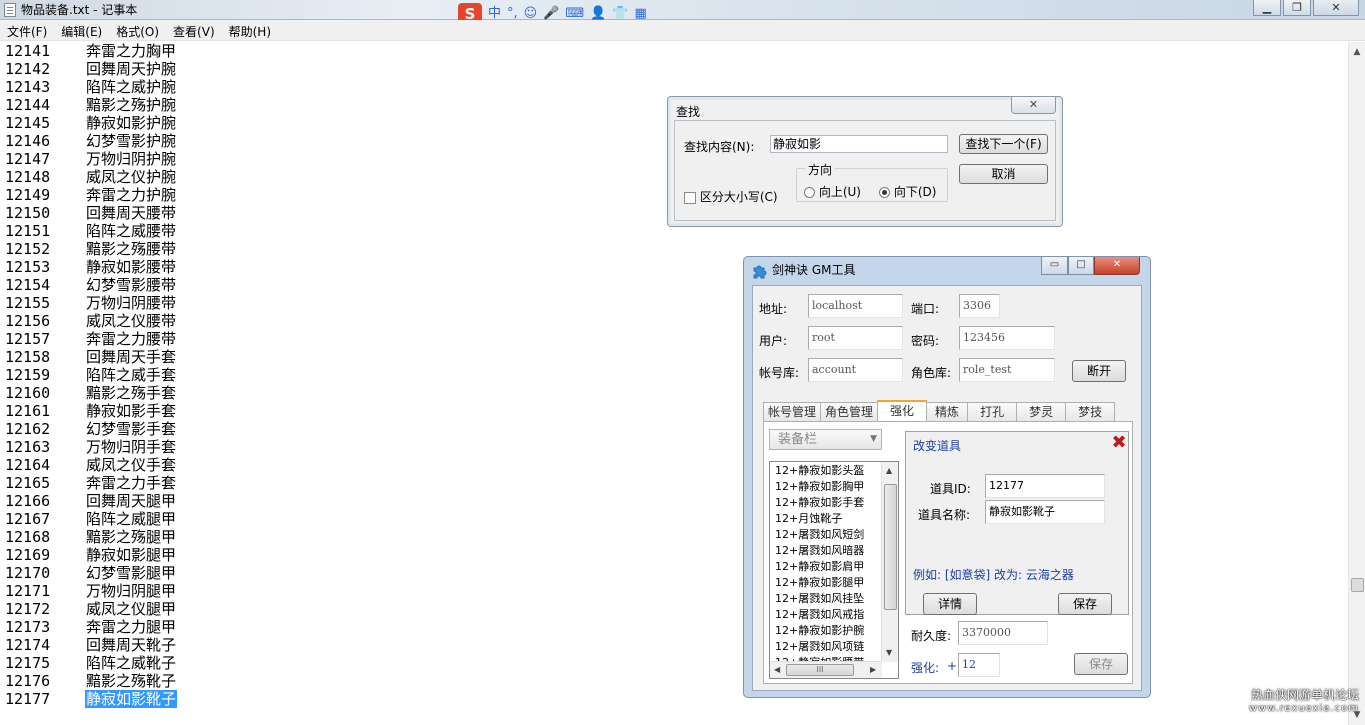  I want to click on address-field: localhost, so click(855, 306).